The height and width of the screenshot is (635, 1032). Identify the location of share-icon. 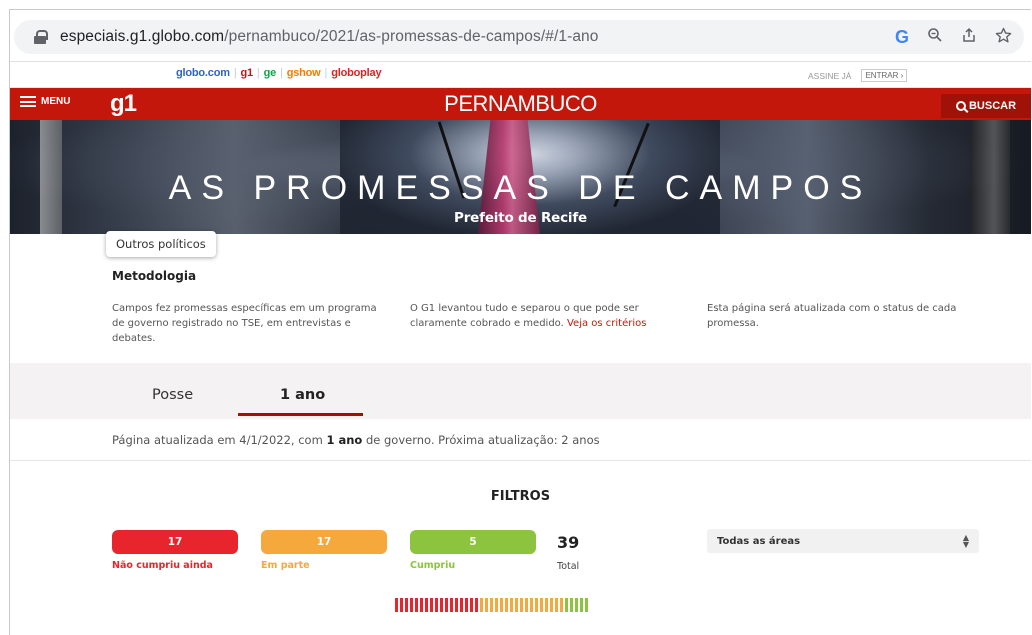
(969, 37).